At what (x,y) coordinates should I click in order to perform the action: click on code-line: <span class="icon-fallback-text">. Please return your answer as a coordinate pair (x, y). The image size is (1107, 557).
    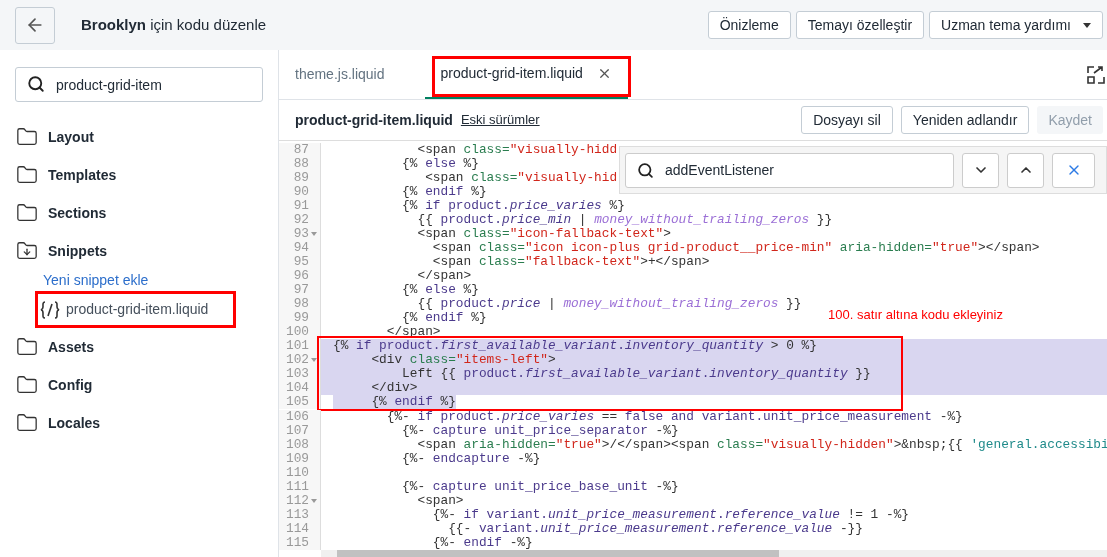
    Looking at the image, I should click on (543, 234).